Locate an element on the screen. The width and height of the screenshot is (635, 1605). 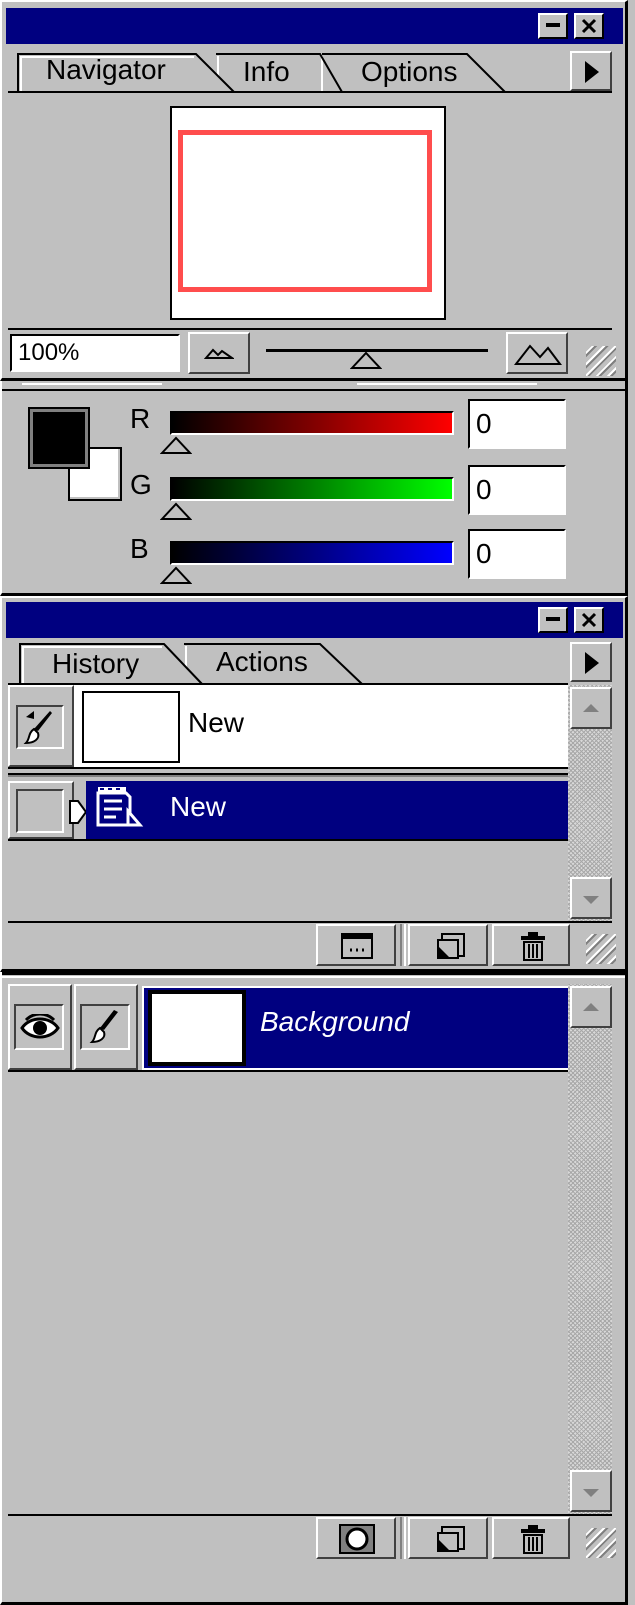
tab-navigator: Navigator is located at coordinates (106, 70).